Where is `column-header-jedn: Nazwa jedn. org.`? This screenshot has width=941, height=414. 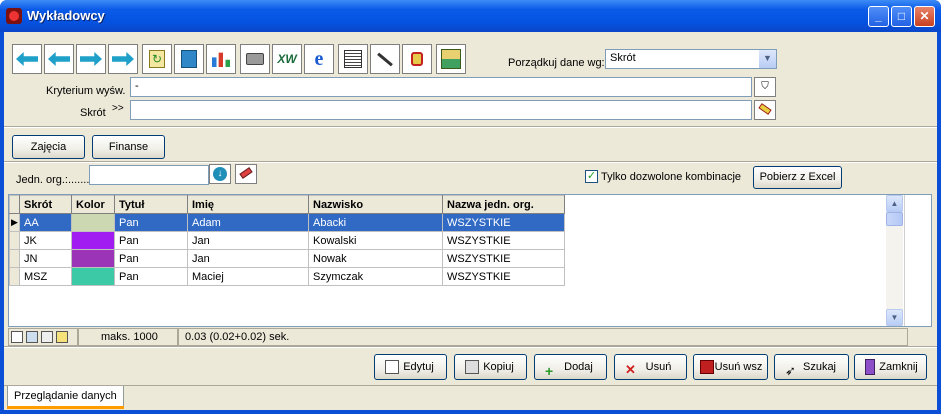
column-header-jedn: Nazwa jedn. org. is located at coordinates (503, 204).